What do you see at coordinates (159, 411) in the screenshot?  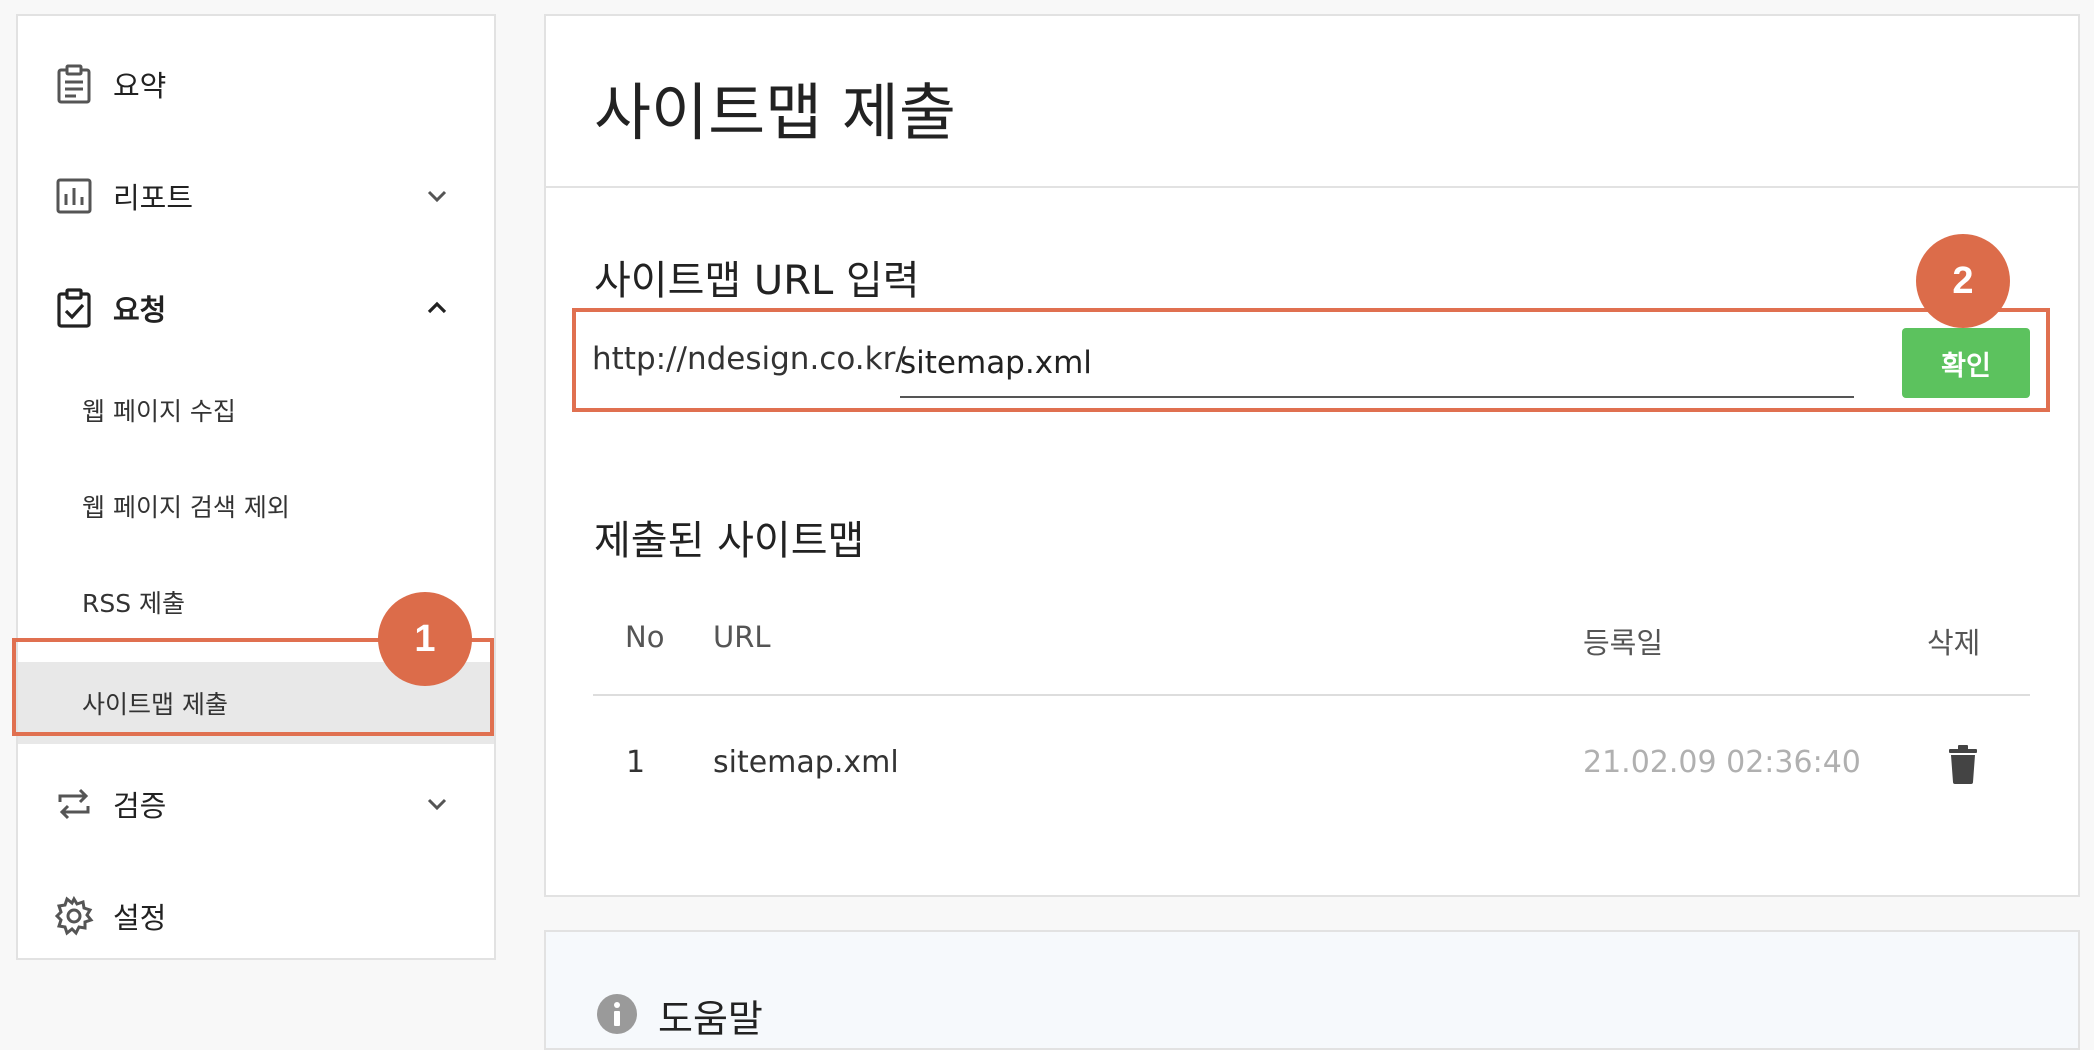 I see `sidebar-subitem-label: 웹 페이지 수집` at bounding box center [159, 411].